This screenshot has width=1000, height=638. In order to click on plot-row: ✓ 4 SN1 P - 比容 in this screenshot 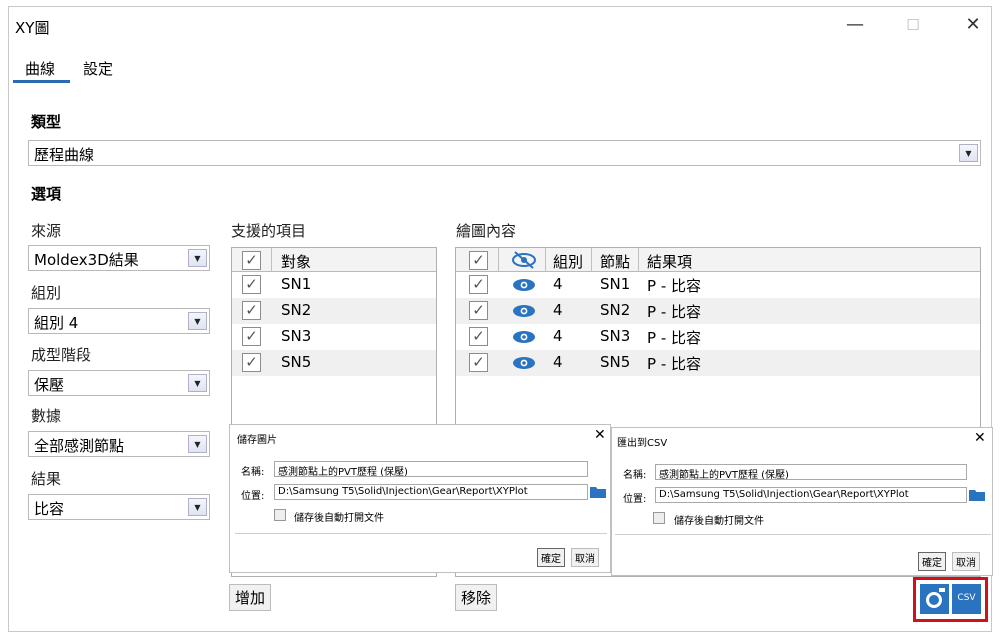, I will do `click(718, 285)`.